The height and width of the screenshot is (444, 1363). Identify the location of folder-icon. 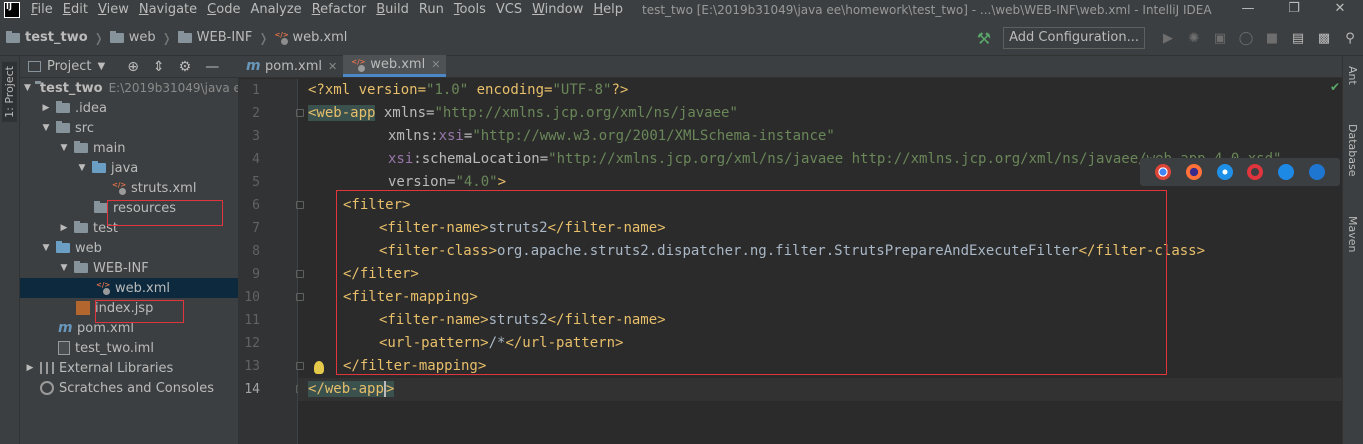
(63, 107).